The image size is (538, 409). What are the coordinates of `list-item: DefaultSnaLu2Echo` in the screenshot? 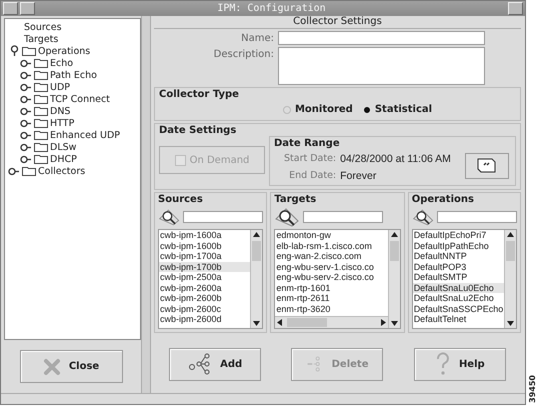 It's located at (458, 298).